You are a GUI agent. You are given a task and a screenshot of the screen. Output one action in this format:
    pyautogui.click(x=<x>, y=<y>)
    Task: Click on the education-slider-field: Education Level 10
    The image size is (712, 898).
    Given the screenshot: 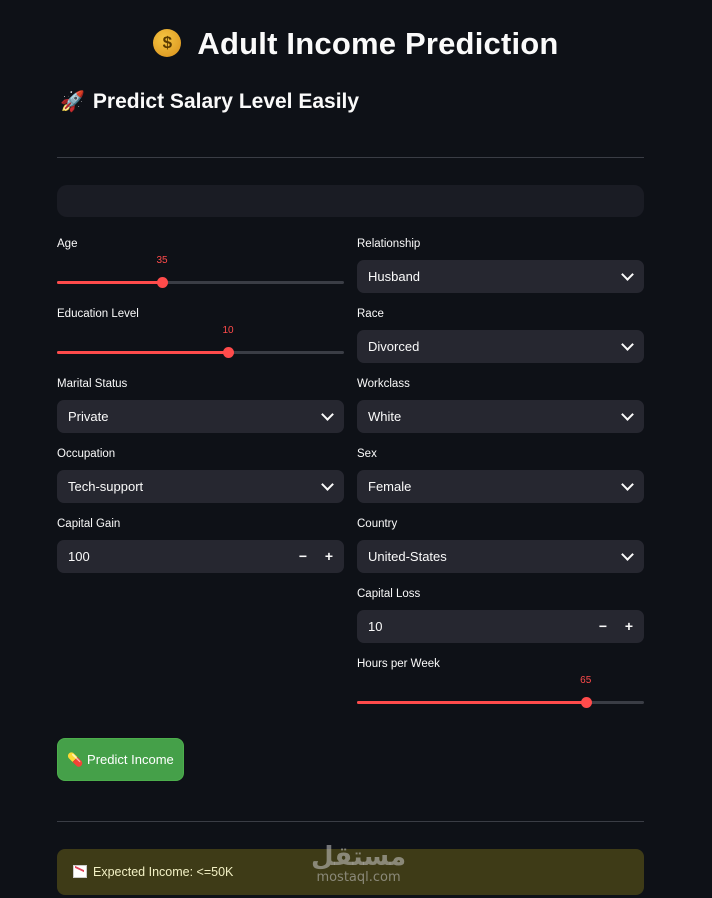 What is the action you would take?
    pyautogui.click(x=200, y=335)
    